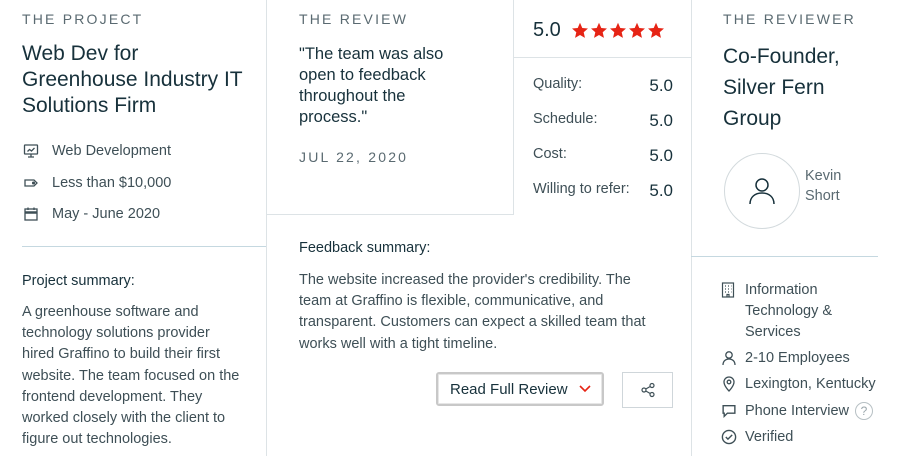 This screenshot has width=902, height=456. Describe the element at coordinates (352, 96) in the screenshot. I see `quote-line: throughout the` at that location.